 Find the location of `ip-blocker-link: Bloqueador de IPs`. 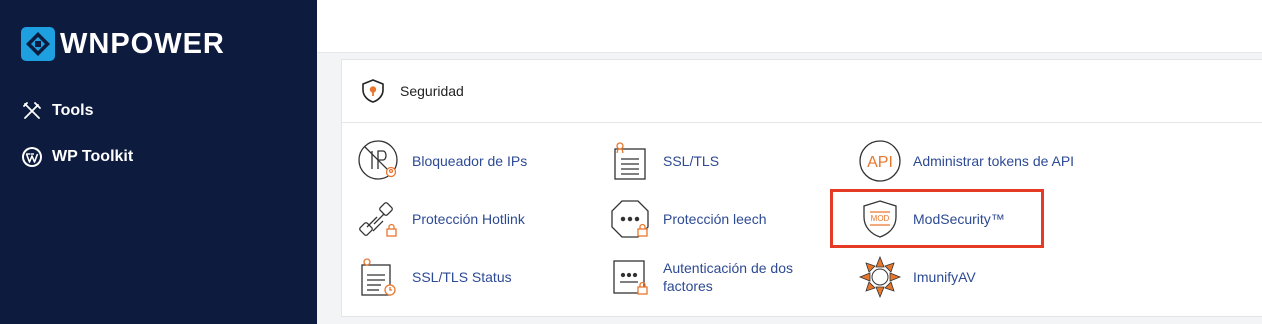

ip-blocker-link: Bloqueador de IPs is located at coordinates (442, 161).